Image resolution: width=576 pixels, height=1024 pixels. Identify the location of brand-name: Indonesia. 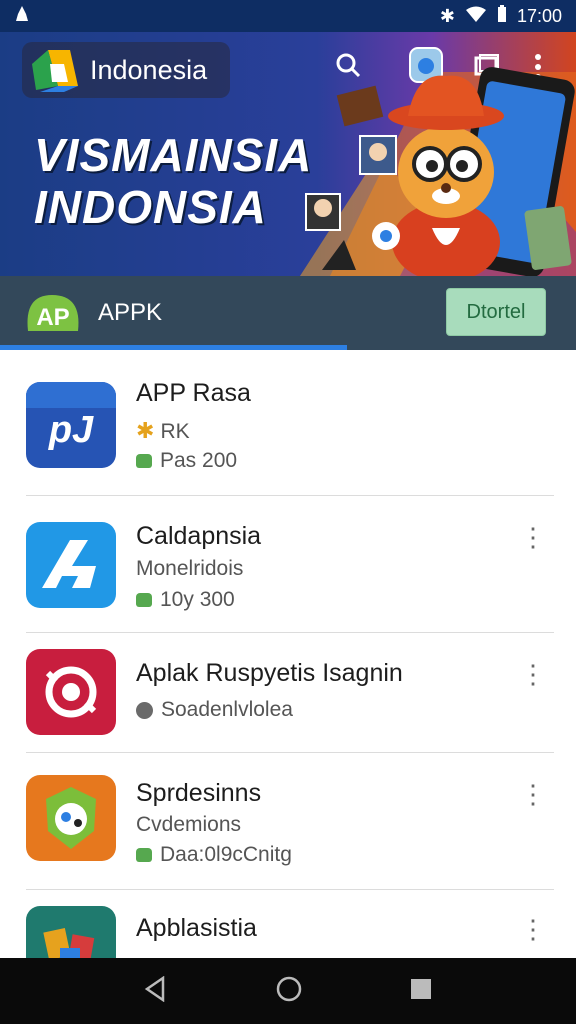
(149, 69).